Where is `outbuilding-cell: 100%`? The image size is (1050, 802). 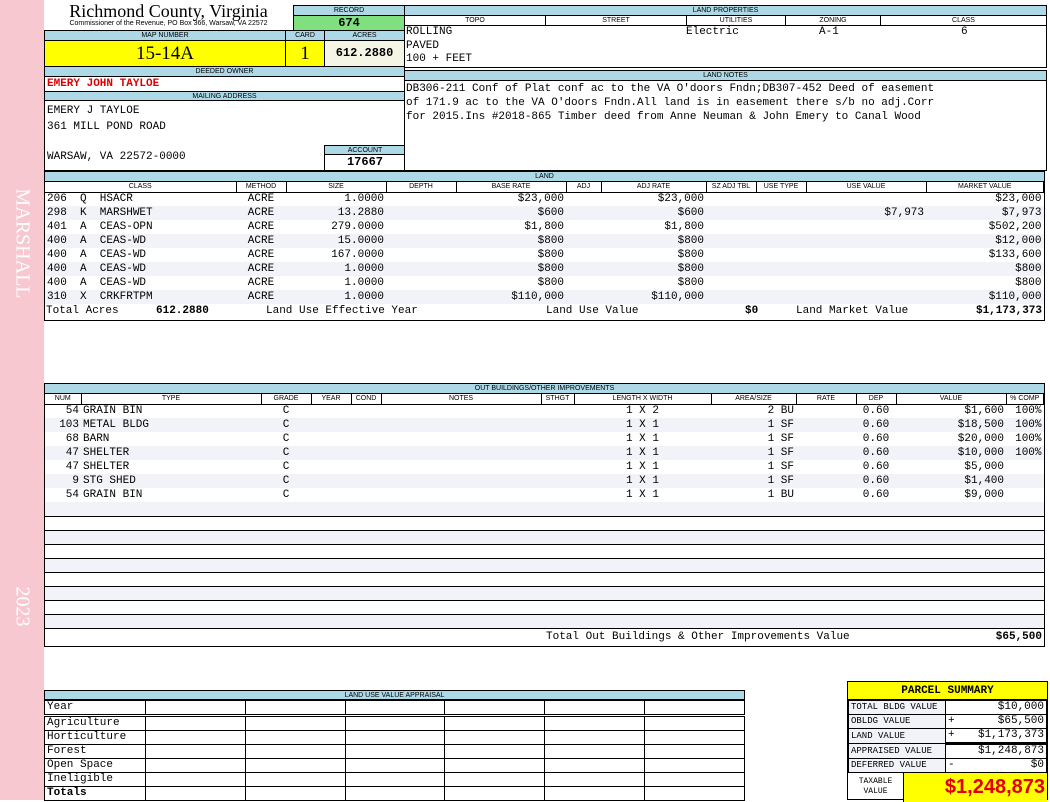 outbuilding-cell: 100% is located at coordinates (1025, 453).